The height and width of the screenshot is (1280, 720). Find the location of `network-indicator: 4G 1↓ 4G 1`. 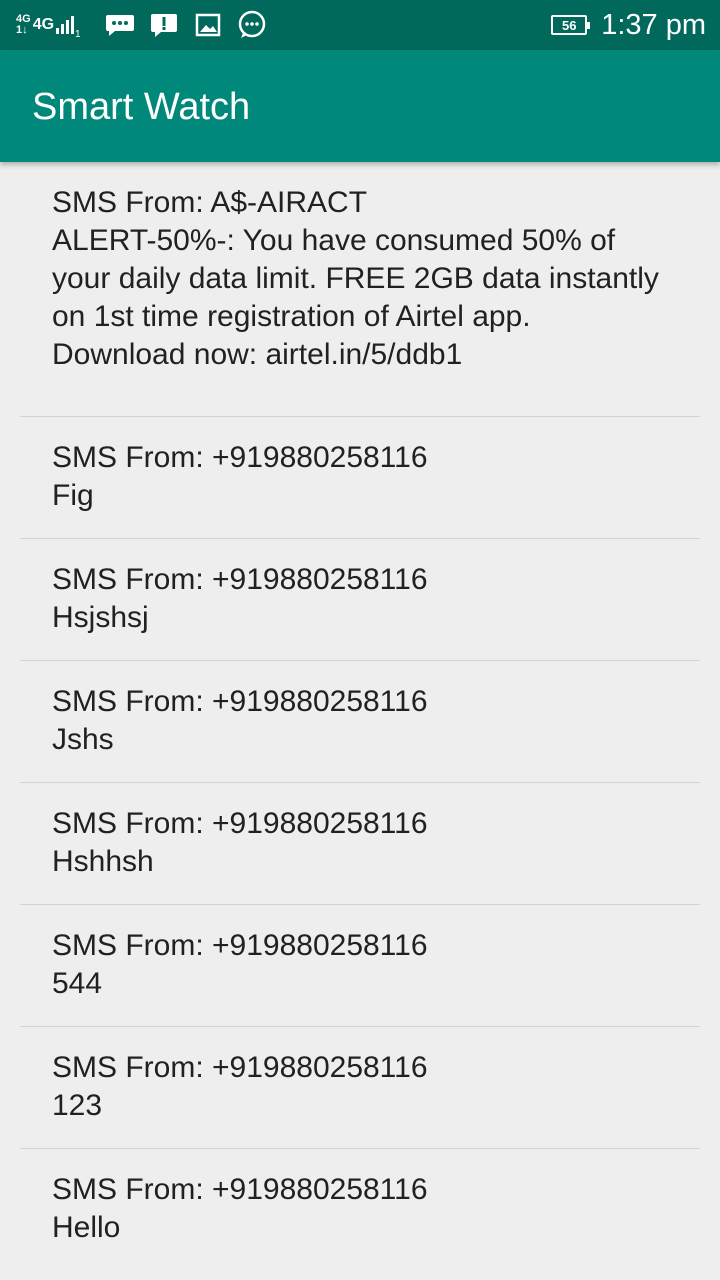

network-indicator: 4G 1↓ 4G 1 is located at coordinates (54, 25).